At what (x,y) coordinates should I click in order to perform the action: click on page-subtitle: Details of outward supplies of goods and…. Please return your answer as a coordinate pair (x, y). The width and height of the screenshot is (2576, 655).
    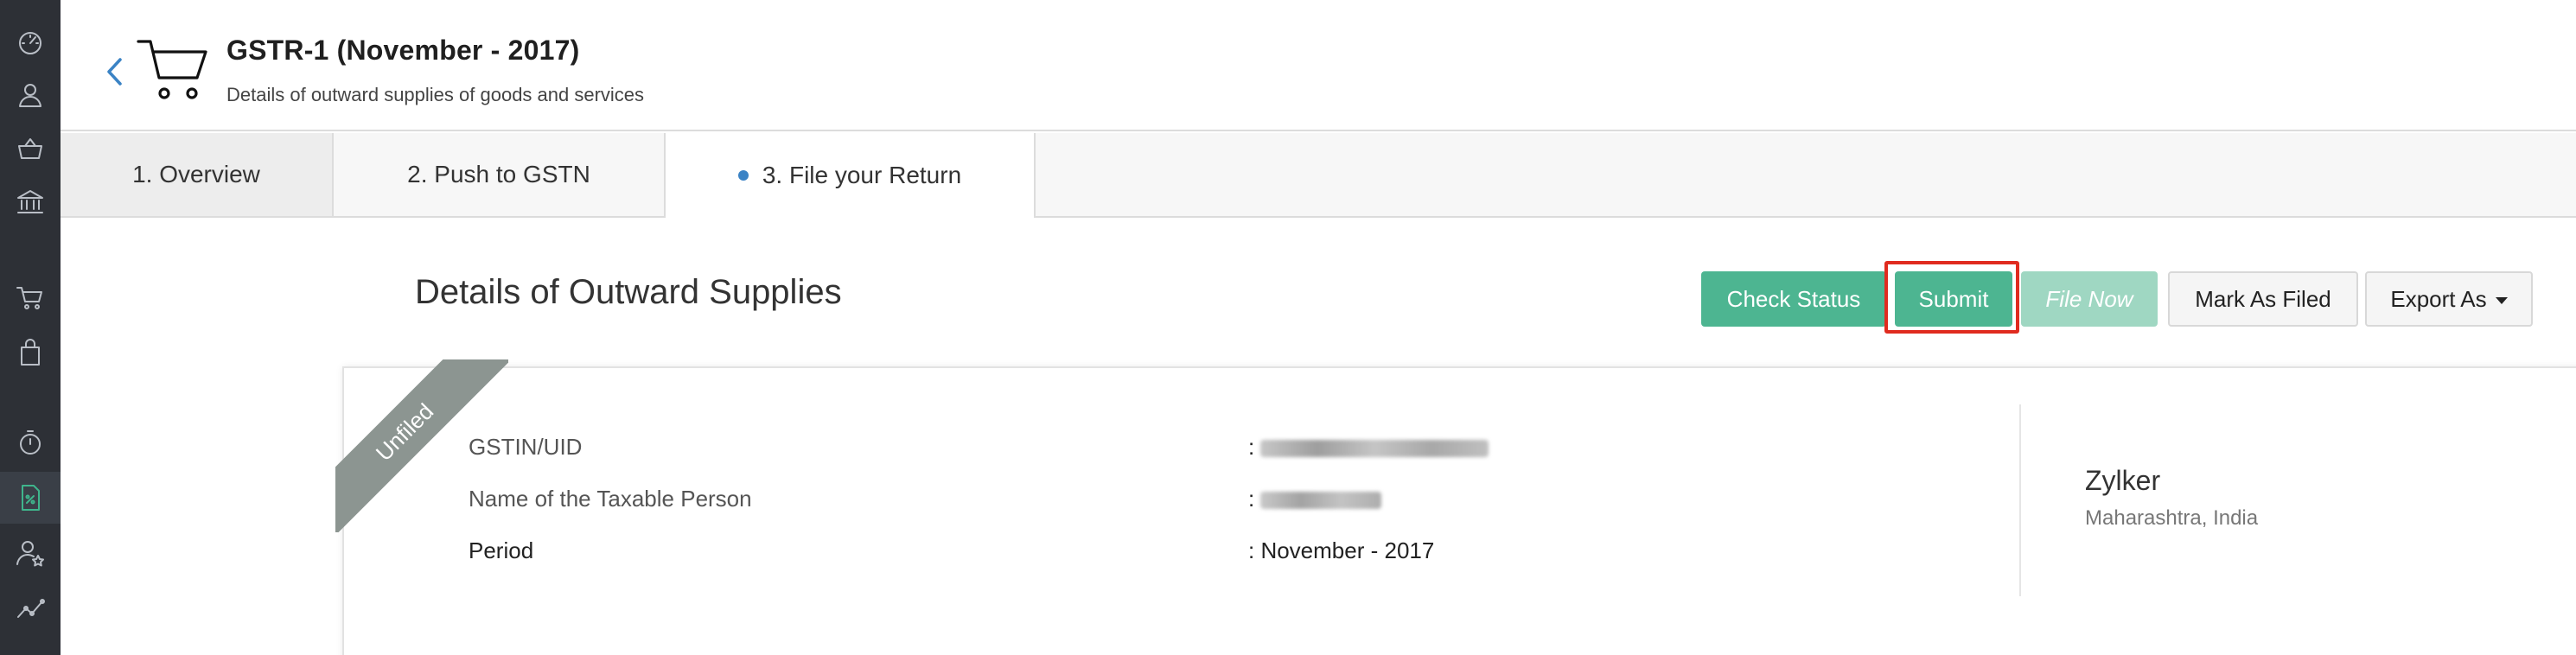
    Looking at the image, I should click on (435, 95).